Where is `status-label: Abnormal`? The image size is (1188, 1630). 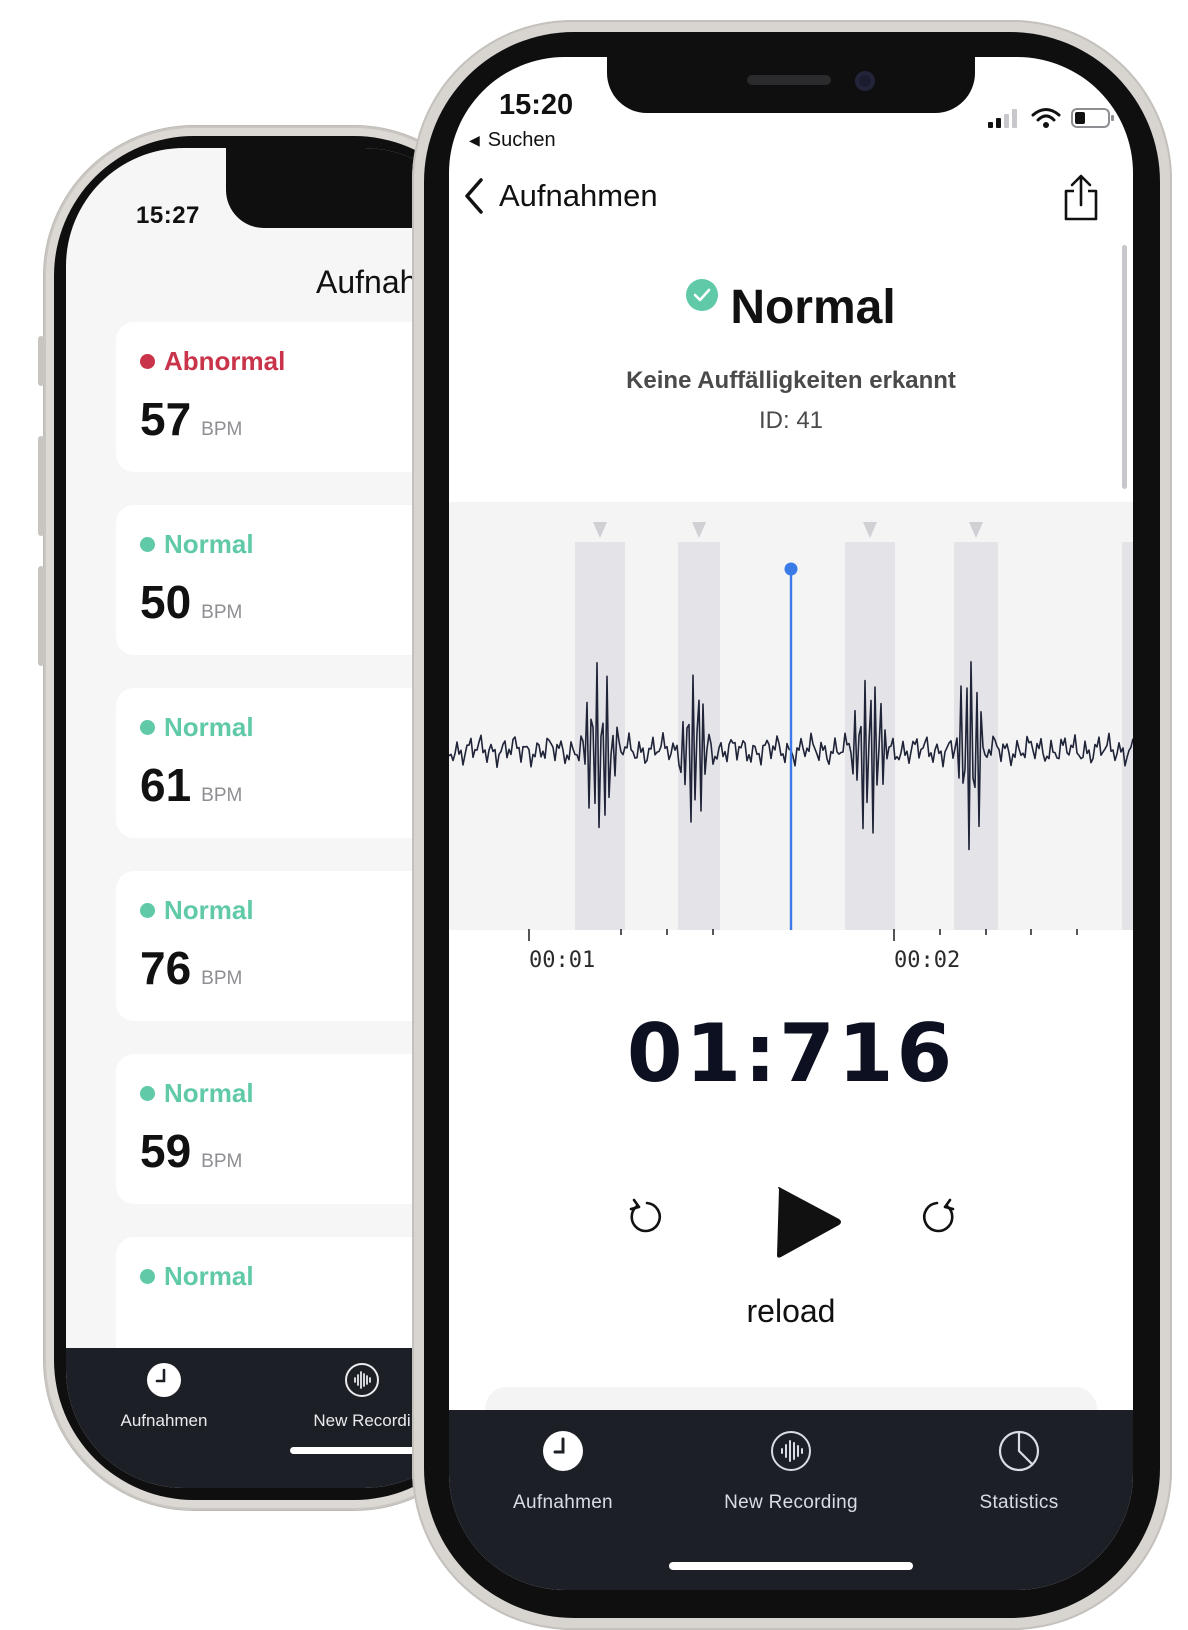 status-label: Abnormal is located at coordinates (212, 361).